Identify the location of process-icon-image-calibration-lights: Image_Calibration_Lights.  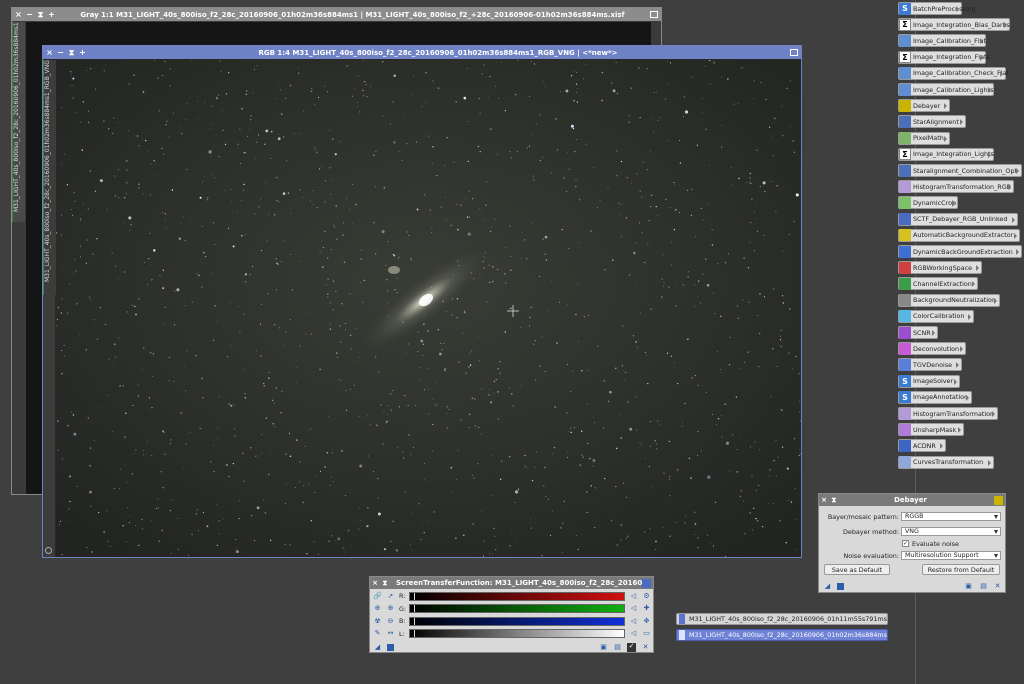
(946, 89).